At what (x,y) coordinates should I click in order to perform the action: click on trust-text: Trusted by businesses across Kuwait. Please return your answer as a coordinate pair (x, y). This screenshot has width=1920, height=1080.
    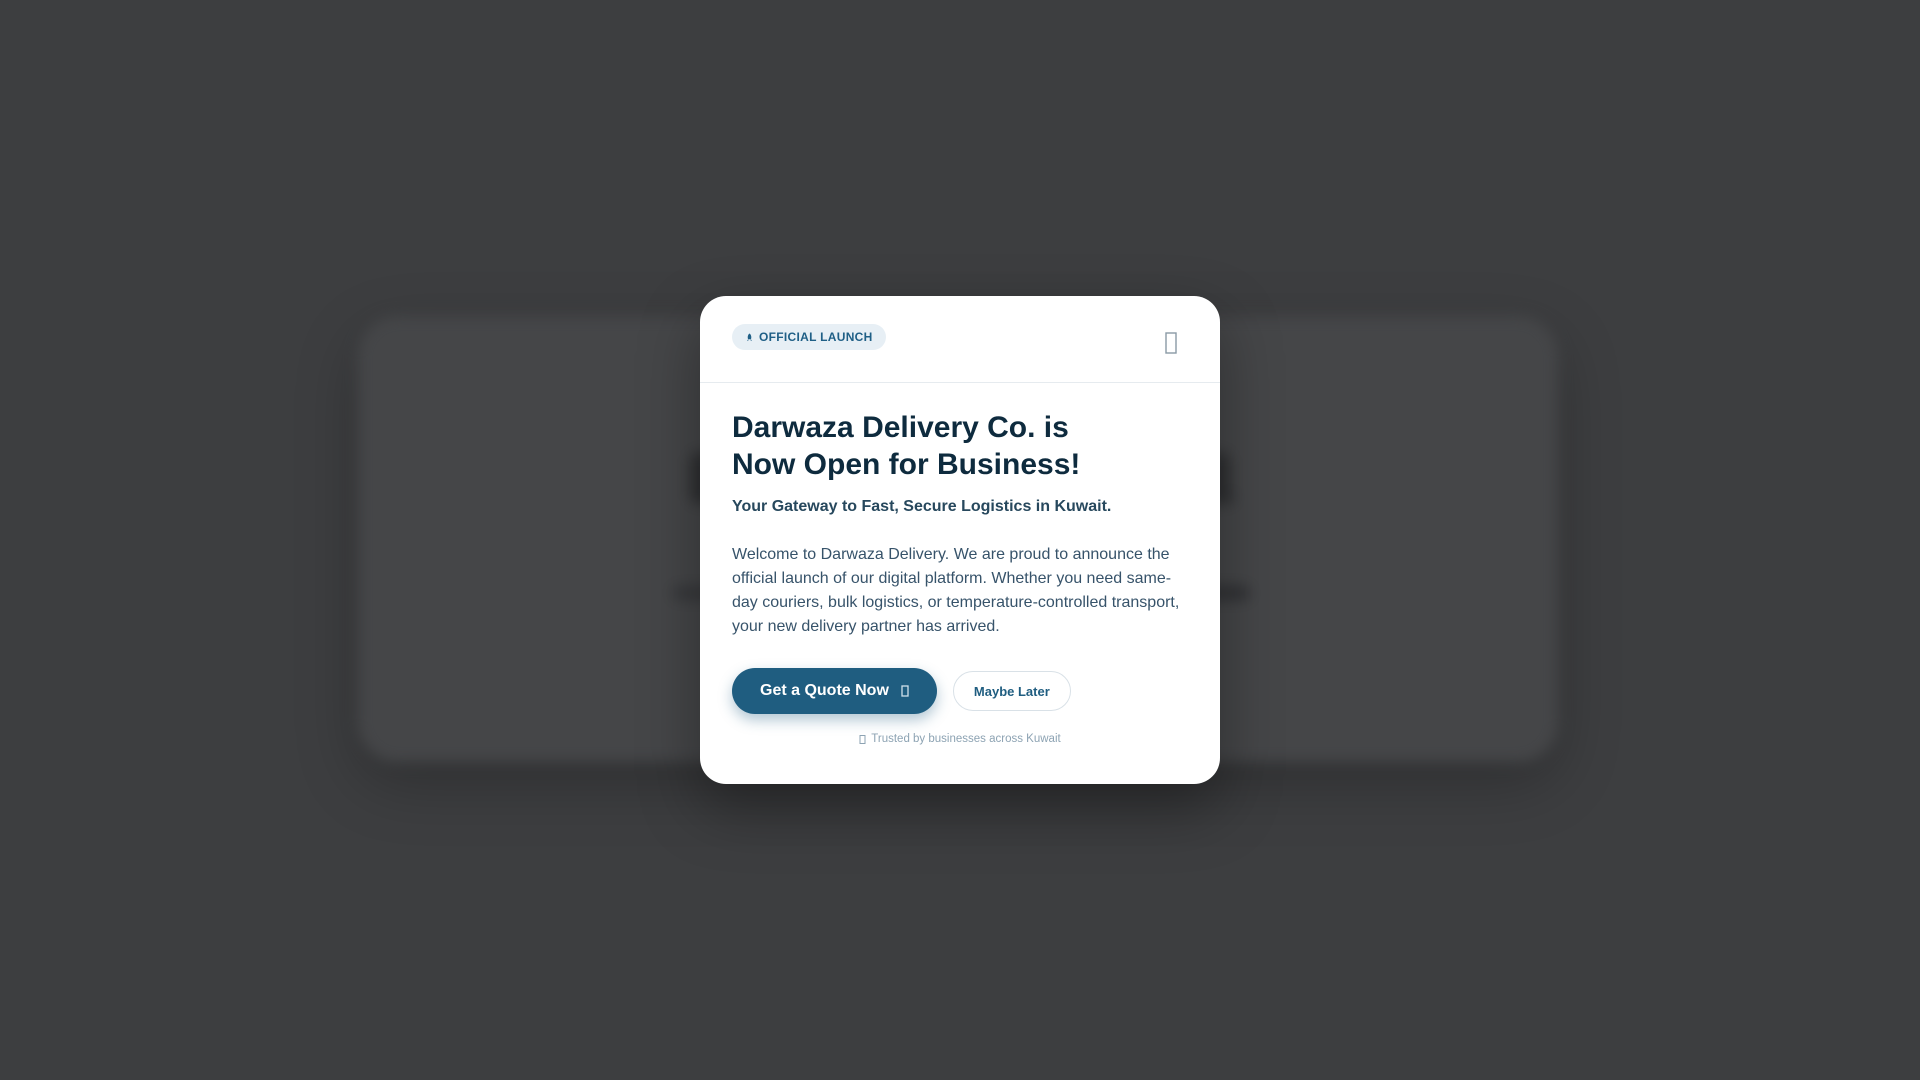
    Looking at the image, I should click on (966, 739).